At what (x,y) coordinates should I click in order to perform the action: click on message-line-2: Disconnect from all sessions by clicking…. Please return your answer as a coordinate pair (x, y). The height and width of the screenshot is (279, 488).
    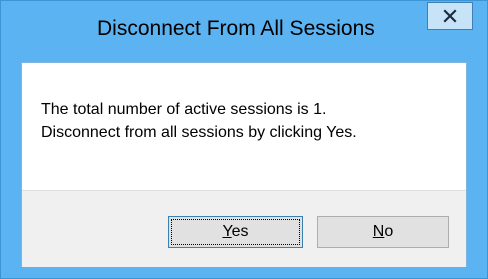
    Looking at the image, I should click on (199, 132).